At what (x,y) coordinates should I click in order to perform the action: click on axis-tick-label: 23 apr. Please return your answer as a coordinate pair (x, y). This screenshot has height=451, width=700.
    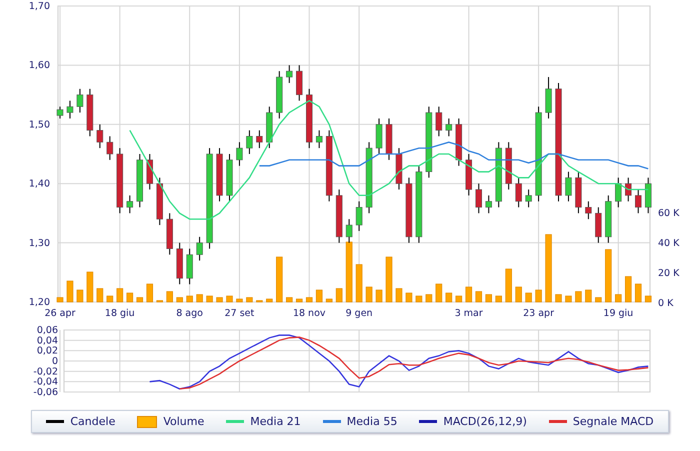
    Looking at the image, I should click on (538, 313).